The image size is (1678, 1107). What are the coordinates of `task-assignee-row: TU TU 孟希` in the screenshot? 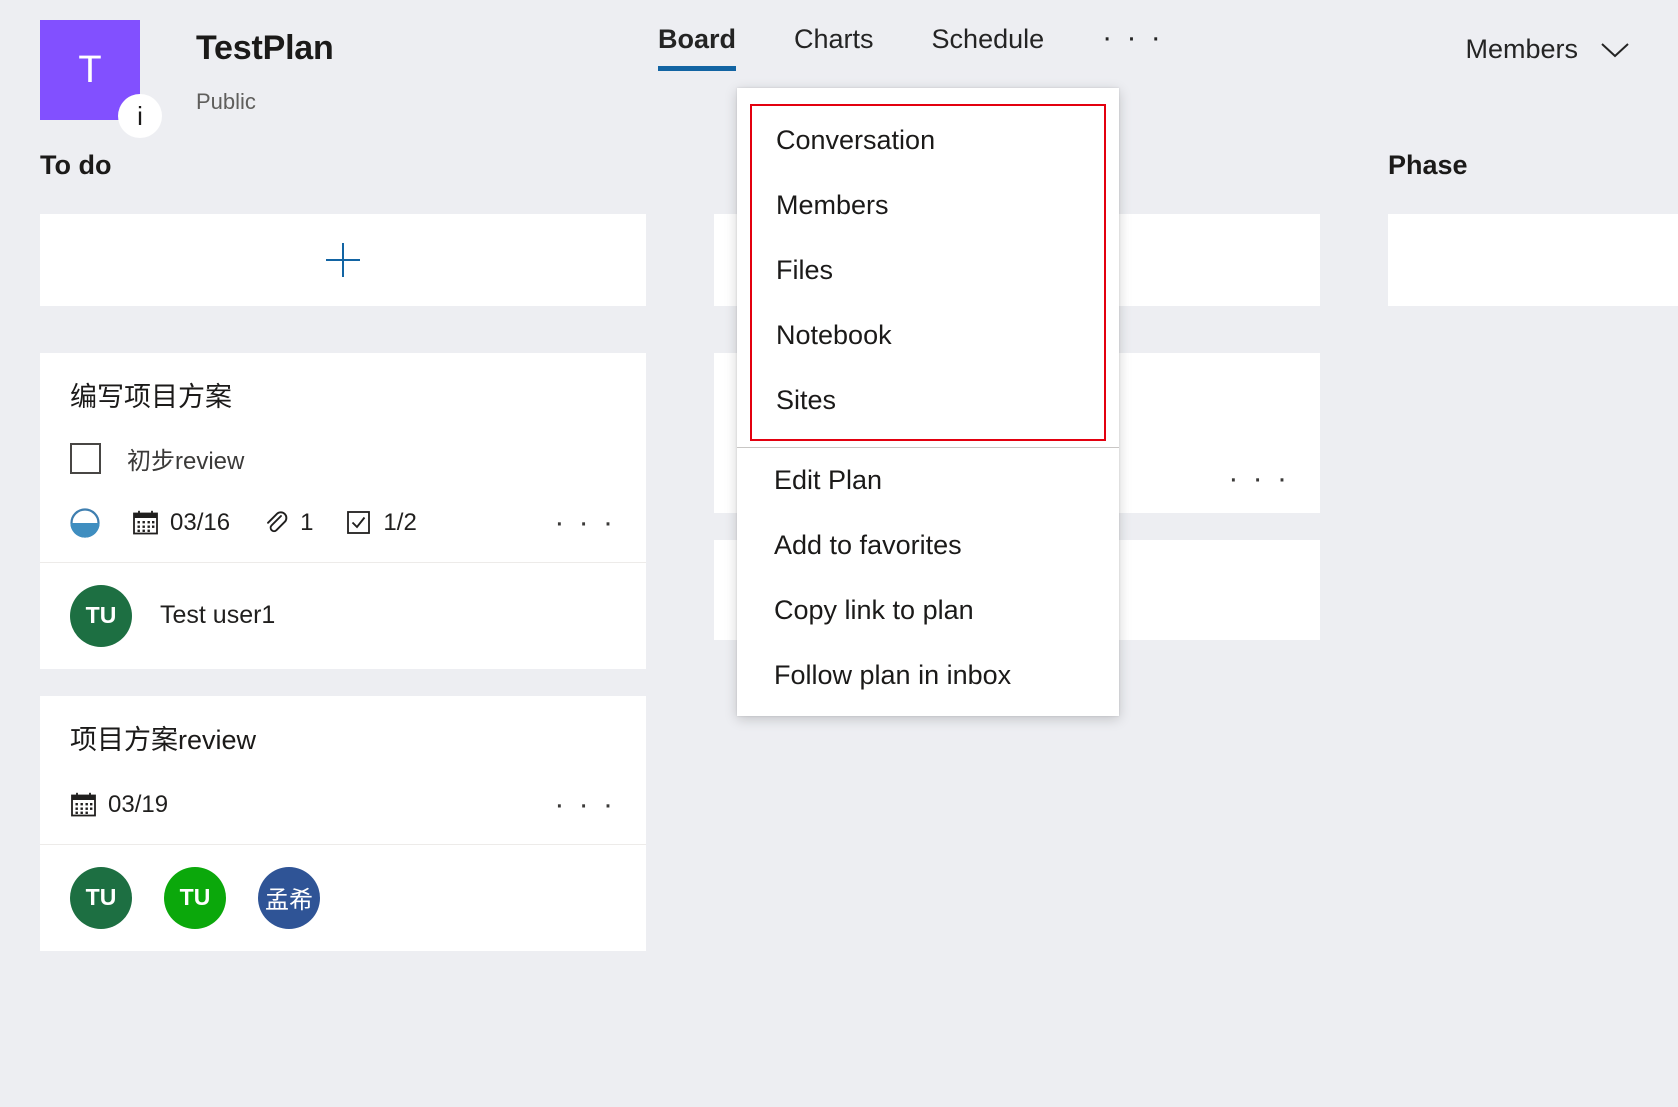 It's located at (343, 897).